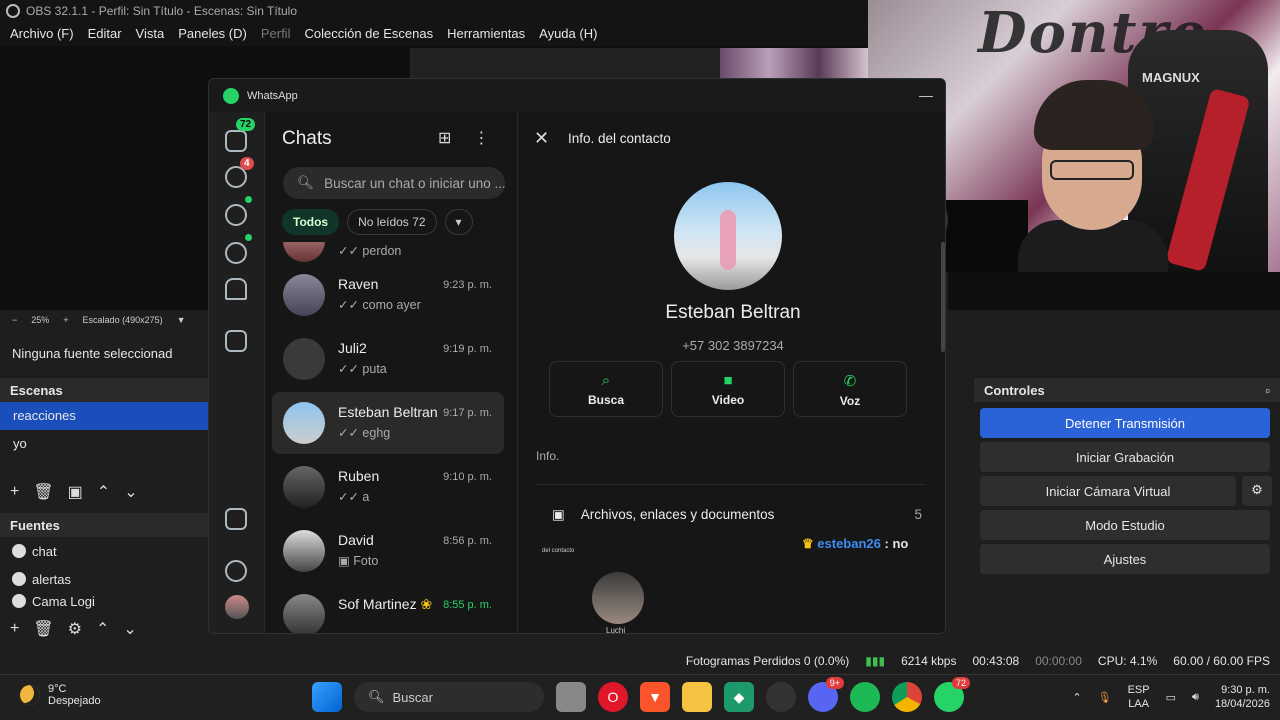 This screenshot has height=720, width=1280. Describe the element at coordinates (568, 34) in the screenshot. I see `menu-ayuda: Ayuda (H)` at that location.